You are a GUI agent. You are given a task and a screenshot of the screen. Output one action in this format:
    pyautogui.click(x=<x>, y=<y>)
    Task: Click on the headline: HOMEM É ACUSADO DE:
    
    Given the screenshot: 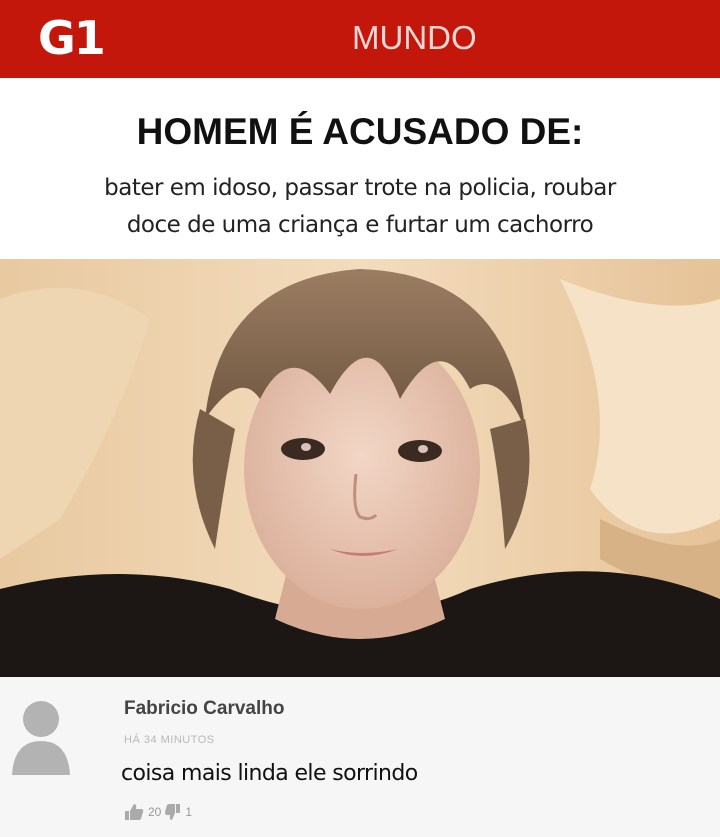 What is the action you would take?
    pyautogui.click(x=360, y=131)
    